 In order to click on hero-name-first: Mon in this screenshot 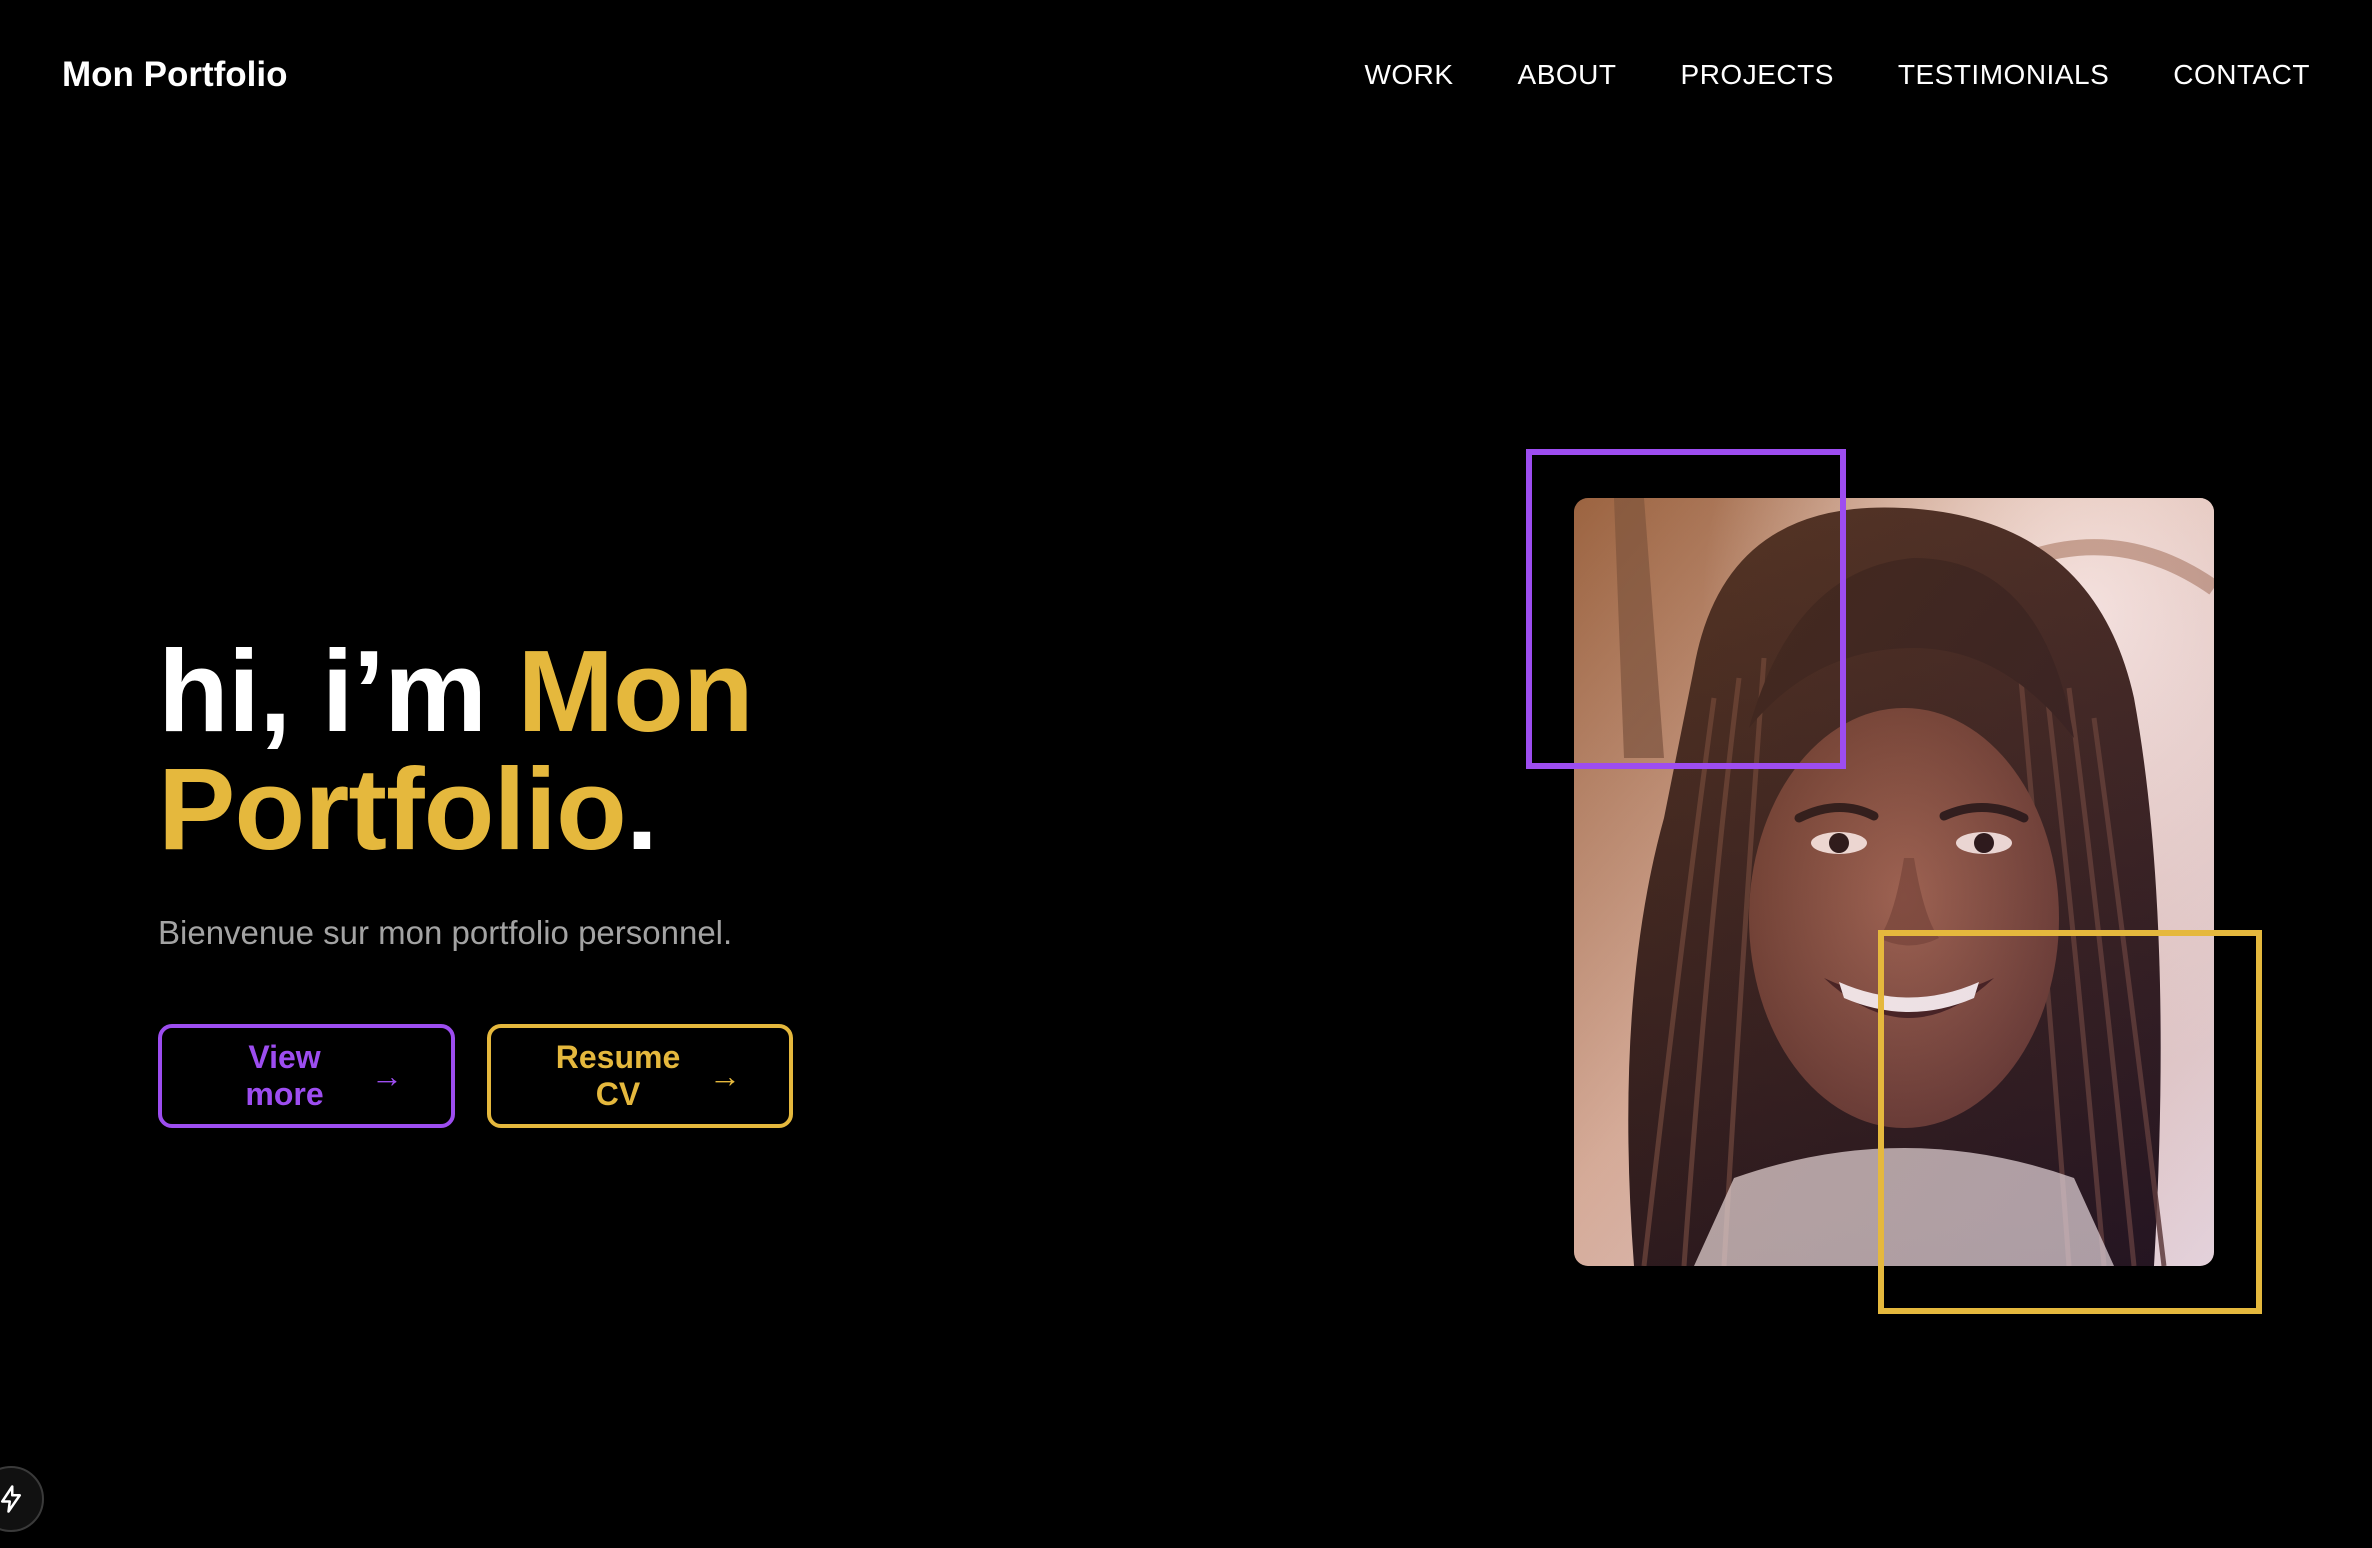, I will do `click(635, 691)`.